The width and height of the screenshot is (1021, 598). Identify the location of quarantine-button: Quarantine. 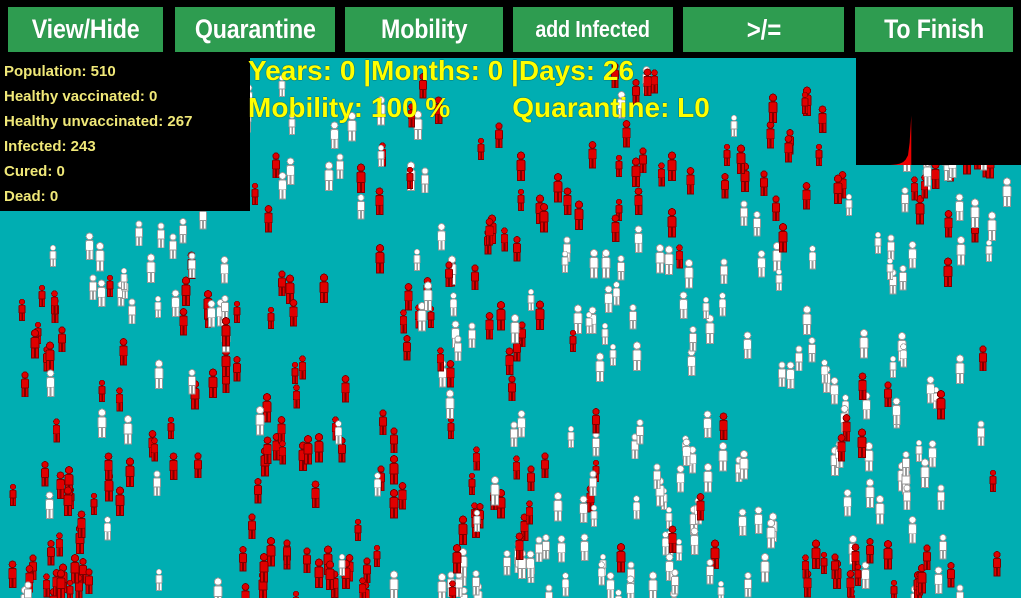
(255, 29).